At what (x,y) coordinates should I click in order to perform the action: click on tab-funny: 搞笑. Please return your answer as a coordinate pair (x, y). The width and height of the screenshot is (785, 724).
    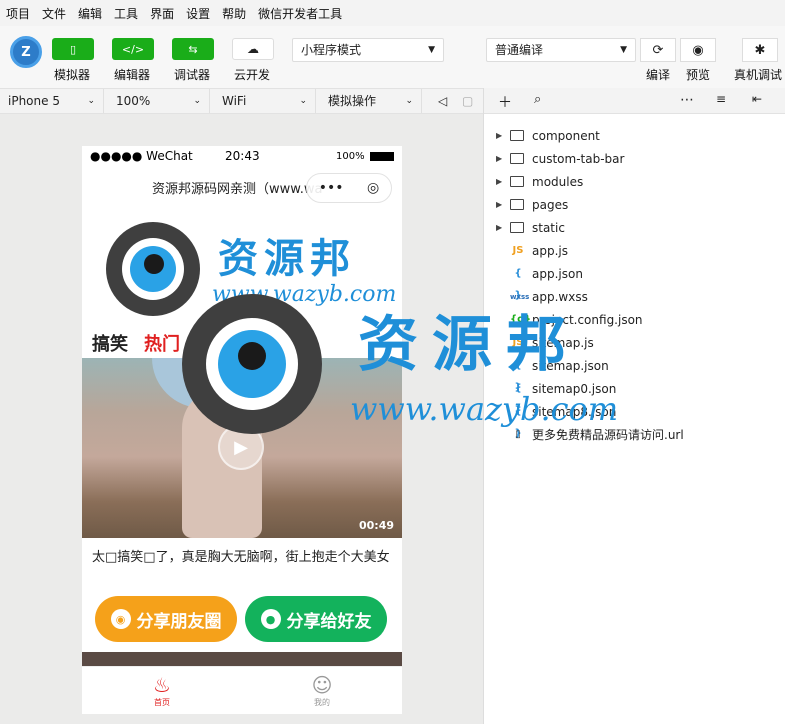
    Looking at the image, I should click on (110, 343).